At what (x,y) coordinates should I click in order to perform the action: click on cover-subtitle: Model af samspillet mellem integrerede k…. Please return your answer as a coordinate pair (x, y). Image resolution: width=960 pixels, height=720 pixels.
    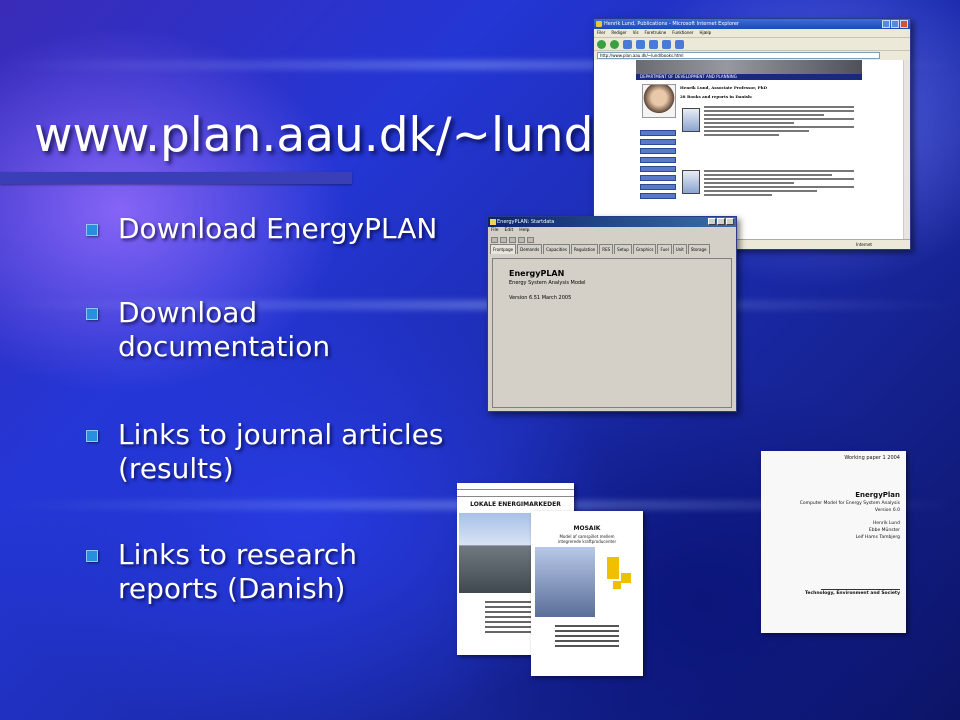
    Looking at the image, I should click on (587, 539).